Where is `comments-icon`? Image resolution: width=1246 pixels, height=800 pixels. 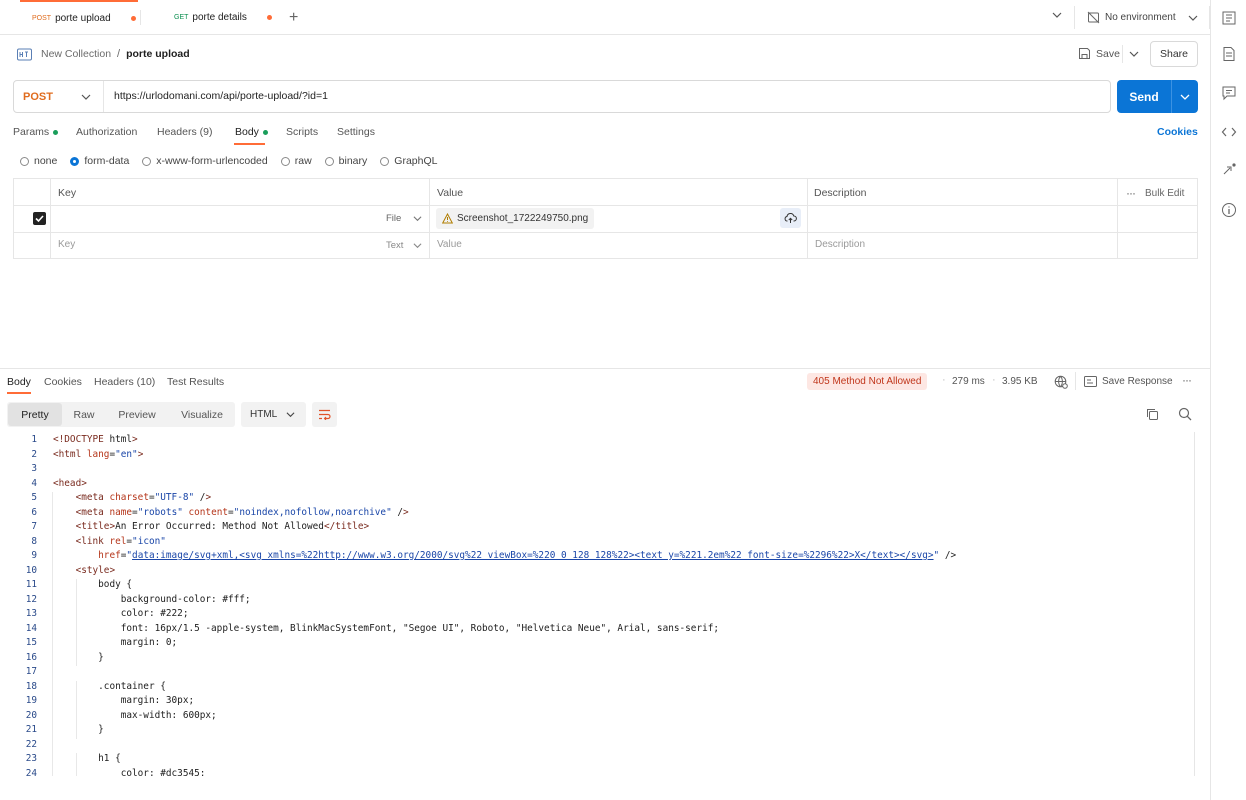
comments-icon is located at coordinates (1229, 93).